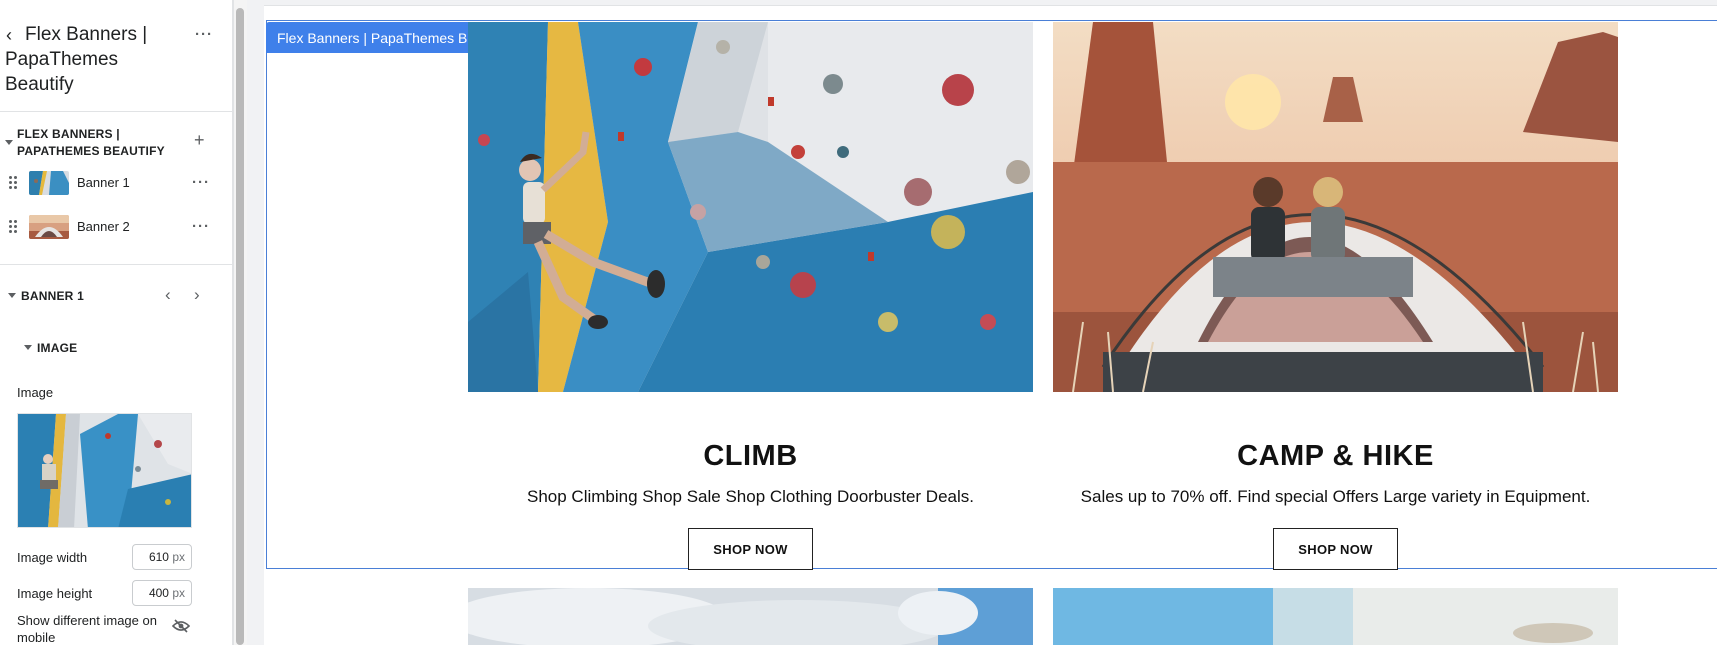  What do you see at coordinates (116, 348) in the screenshot?
I see `image-group-header: IMAGE` at bounding box center [116, 348].